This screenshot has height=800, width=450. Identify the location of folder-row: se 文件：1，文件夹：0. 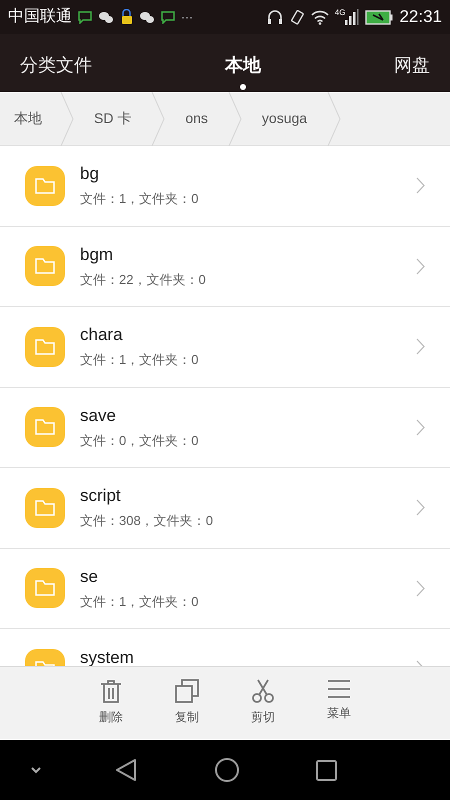
(225, 588).